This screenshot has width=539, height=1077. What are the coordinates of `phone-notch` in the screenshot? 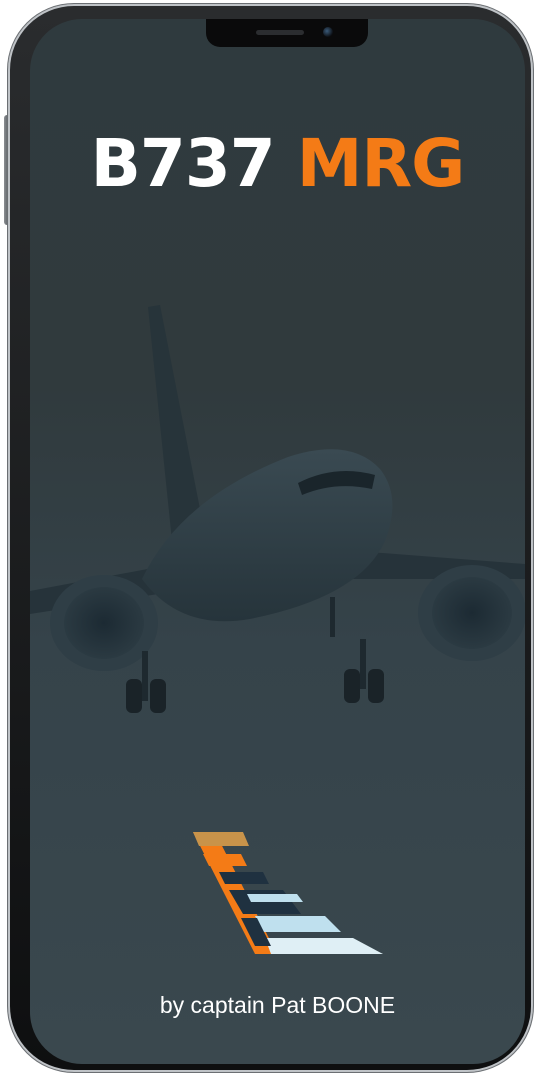 It's located at (287, 33).